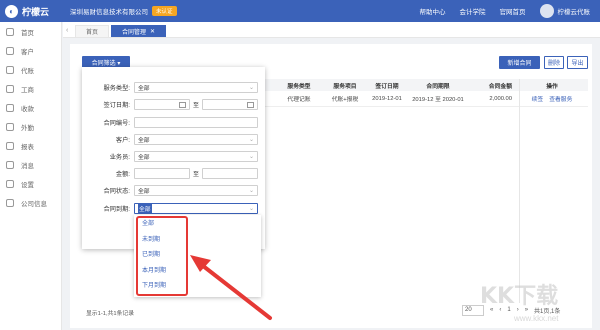 The height and width of the screenshot is (330, 600). I want to click on message-icon, so click(10, 164).